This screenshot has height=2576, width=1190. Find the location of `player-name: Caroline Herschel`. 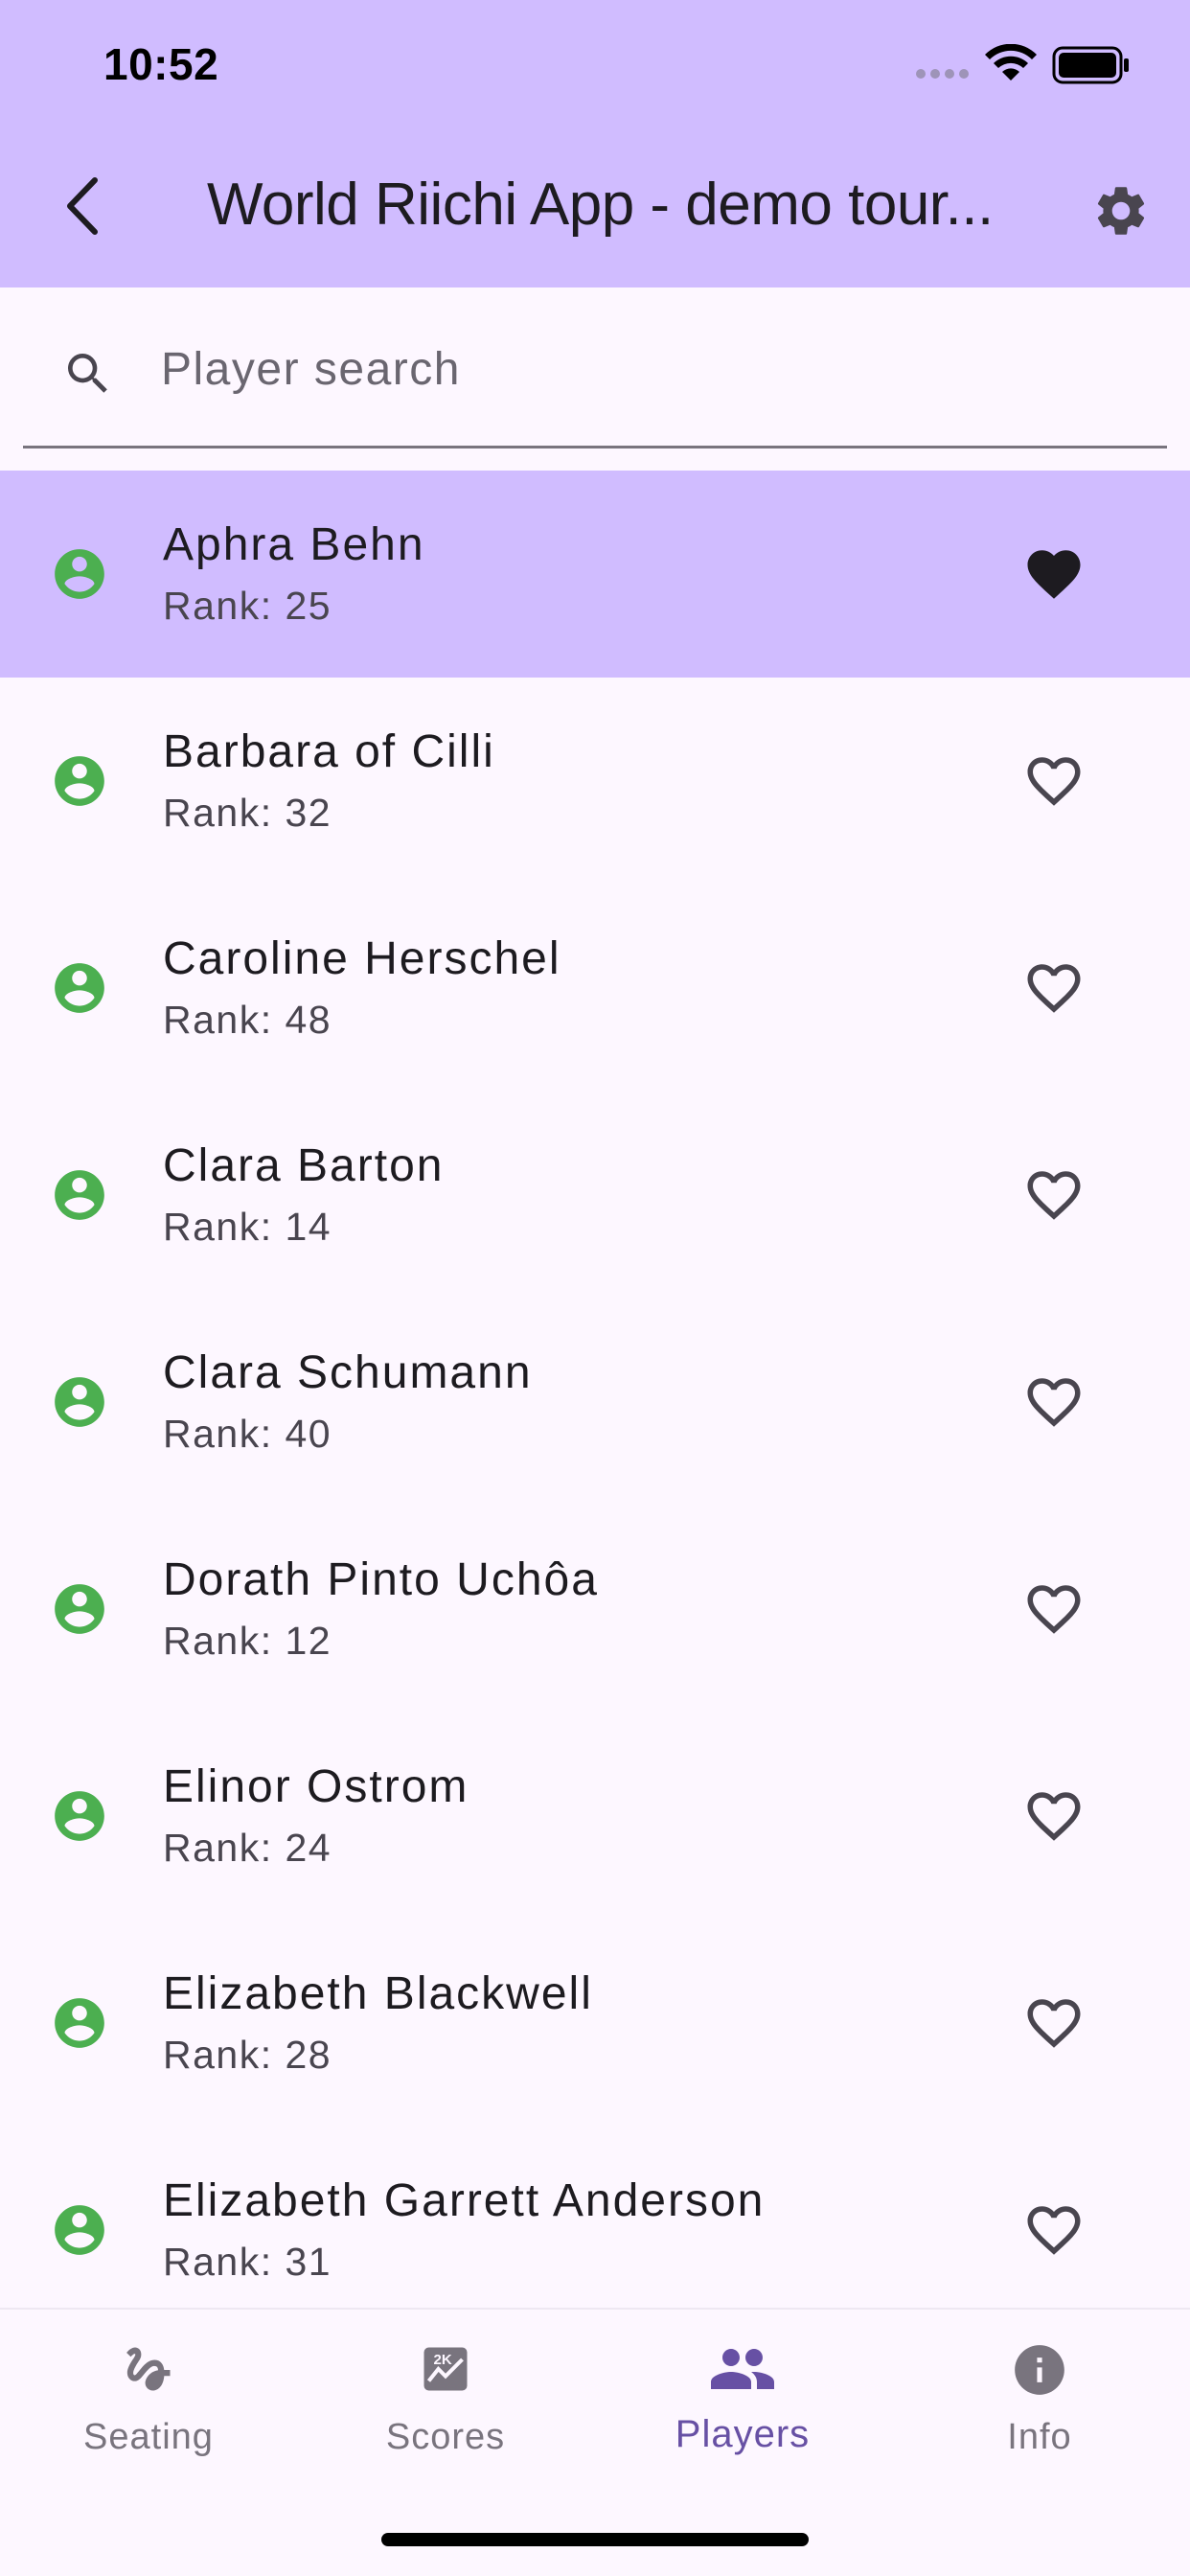

player-name: Caroline Herschel is located at coordinates (362, 958).